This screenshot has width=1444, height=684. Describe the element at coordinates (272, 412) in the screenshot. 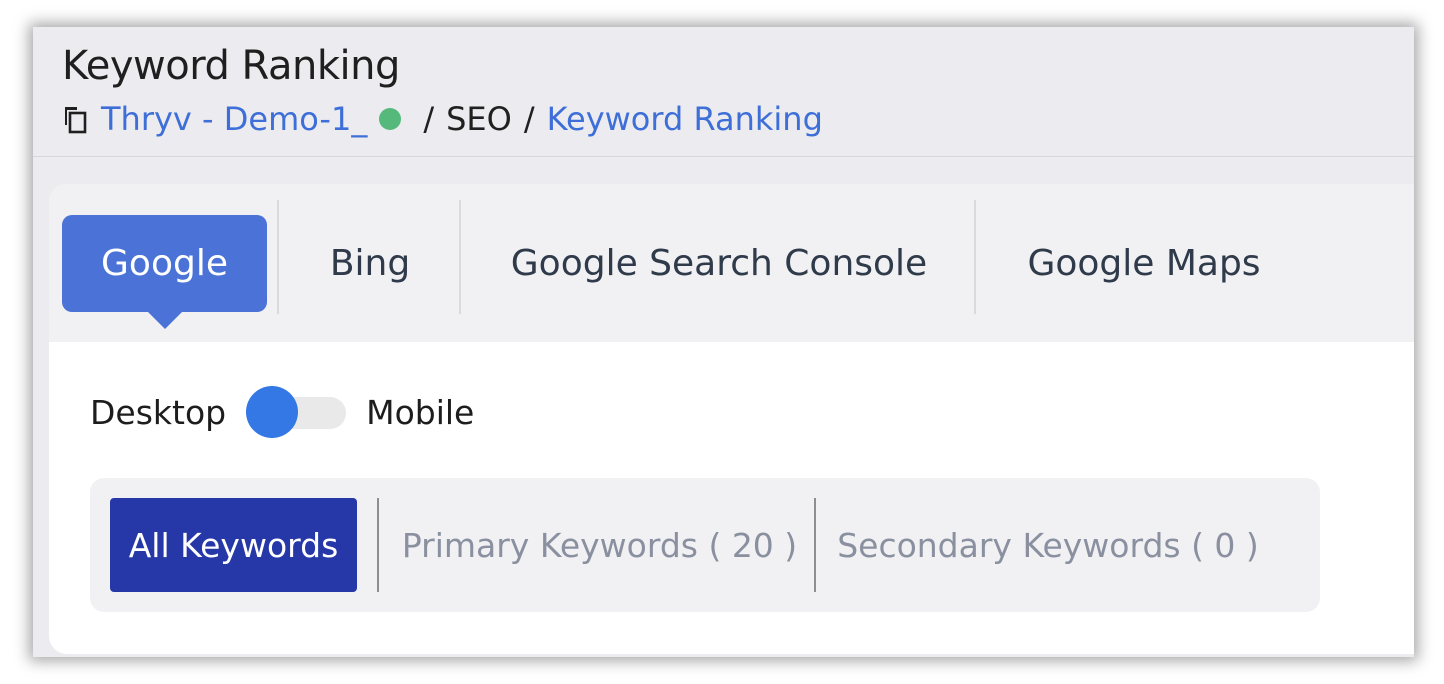

I see `toggle-knob` at that location.